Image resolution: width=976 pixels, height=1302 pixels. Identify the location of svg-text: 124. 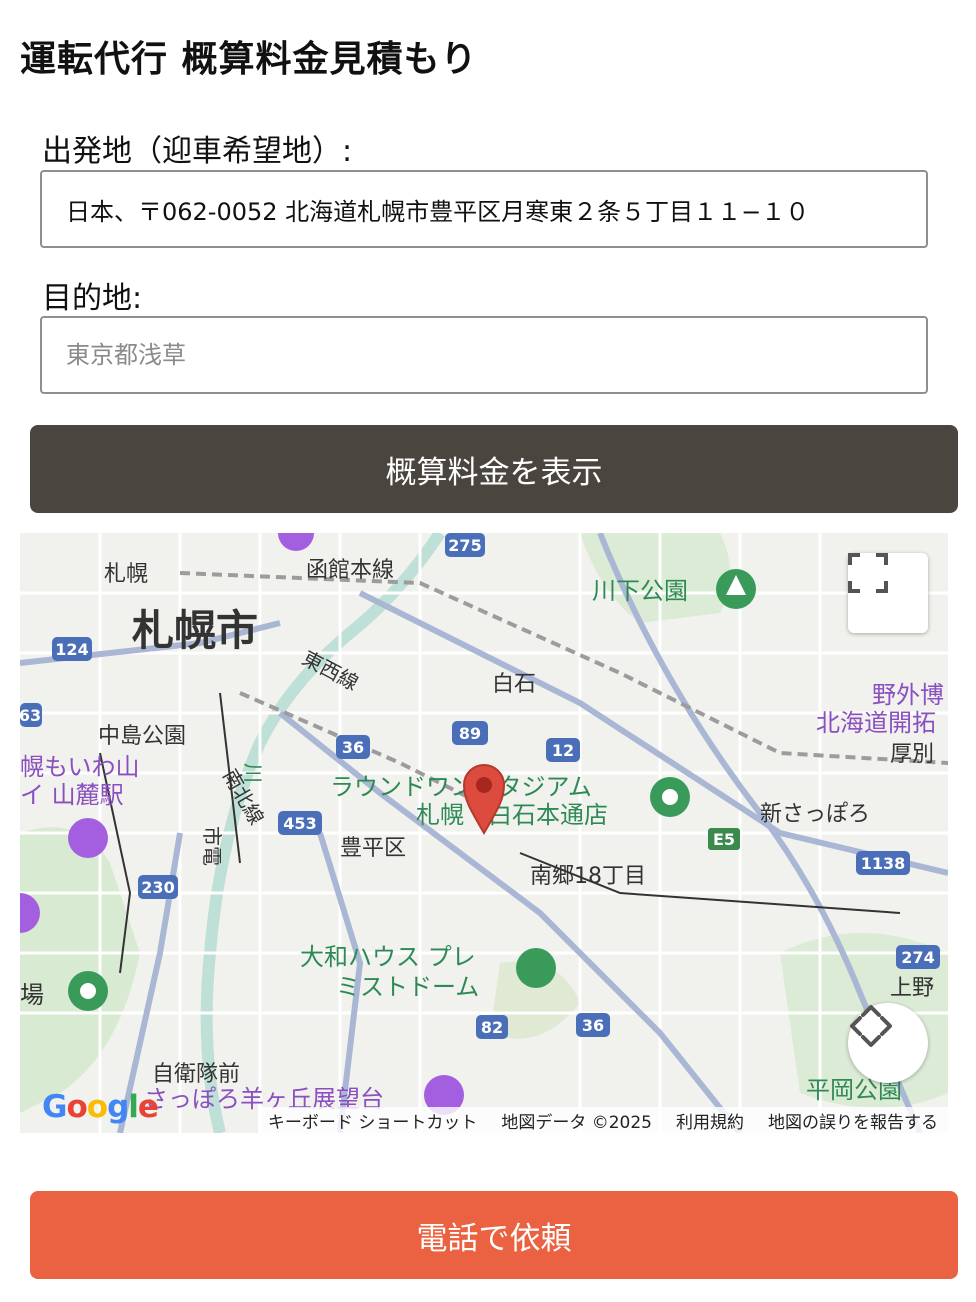
(71, 649).